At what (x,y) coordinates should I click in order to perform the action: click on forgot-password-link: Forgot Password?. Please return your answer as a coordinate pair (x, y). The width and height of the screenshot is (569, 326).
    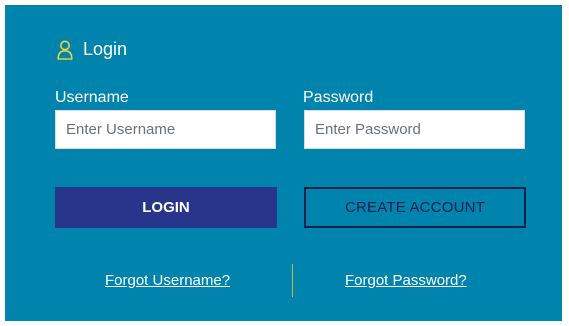
    Looking at the image, I should click on (406, 280).